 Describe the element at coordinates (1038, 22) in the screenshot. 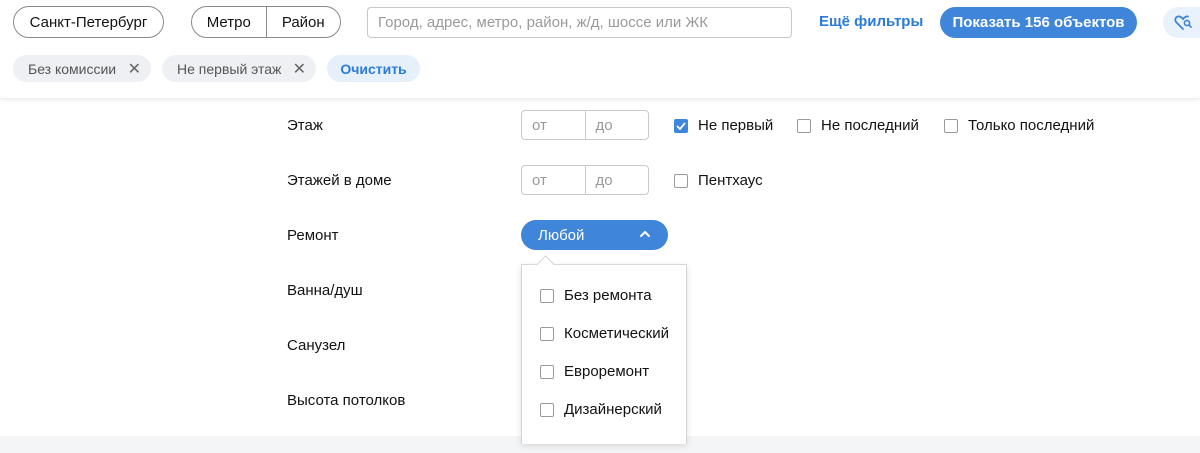

I see `show-objects-button: Показать 156 объектов` at that location.